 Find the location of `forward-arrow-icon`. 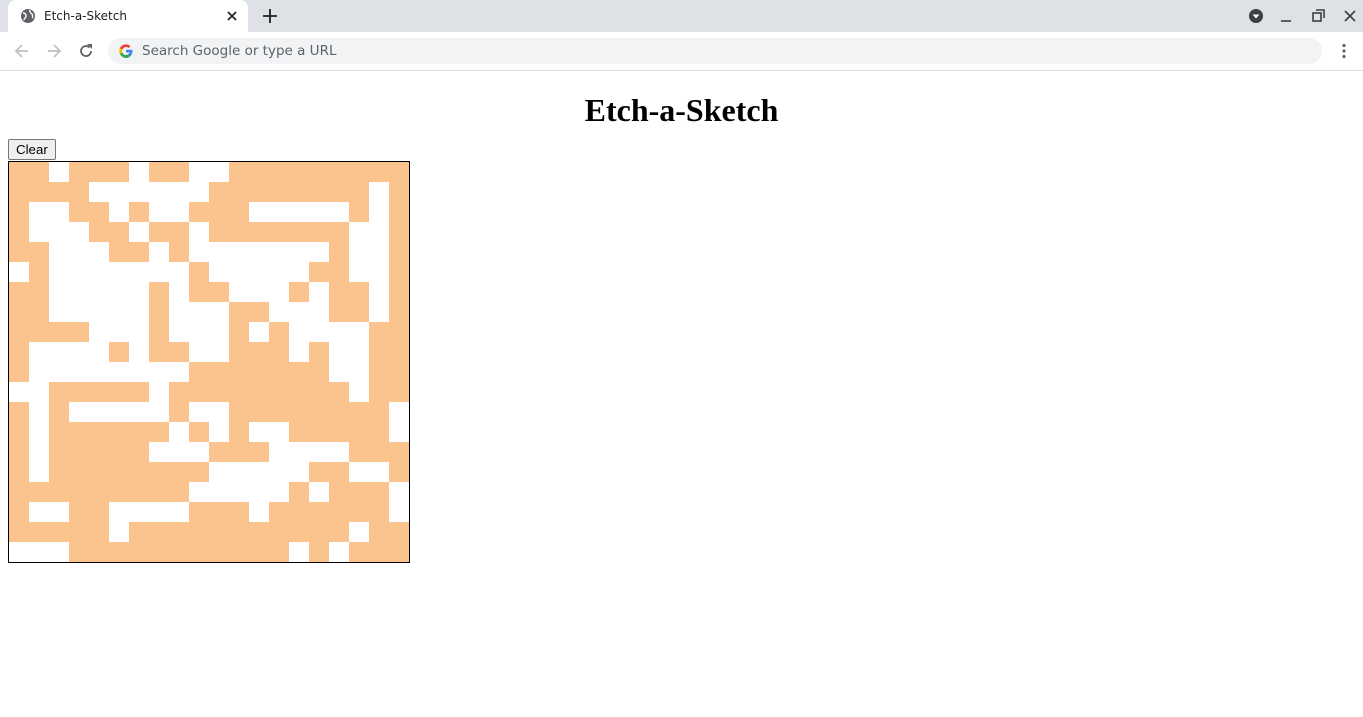

forward-arrow-icon is located at coordinates (54, 51).